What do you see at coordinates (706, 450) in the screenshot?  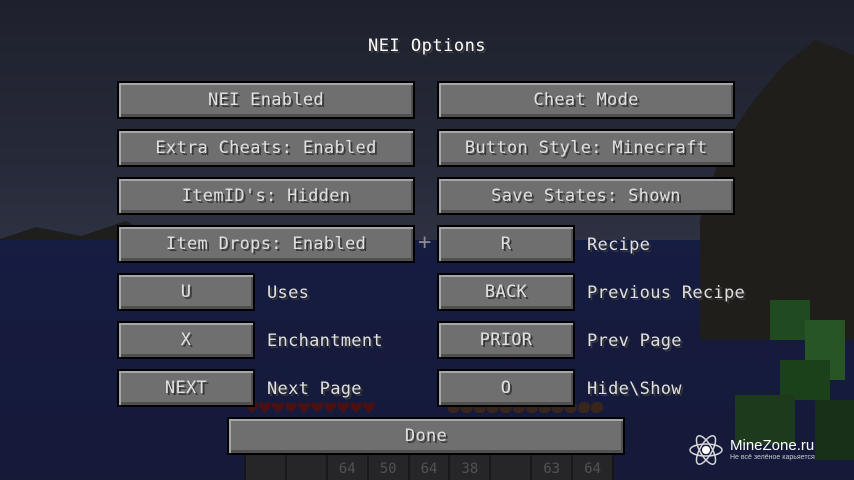 I see `atom-logo-icon` at bounding box center [706, 450].